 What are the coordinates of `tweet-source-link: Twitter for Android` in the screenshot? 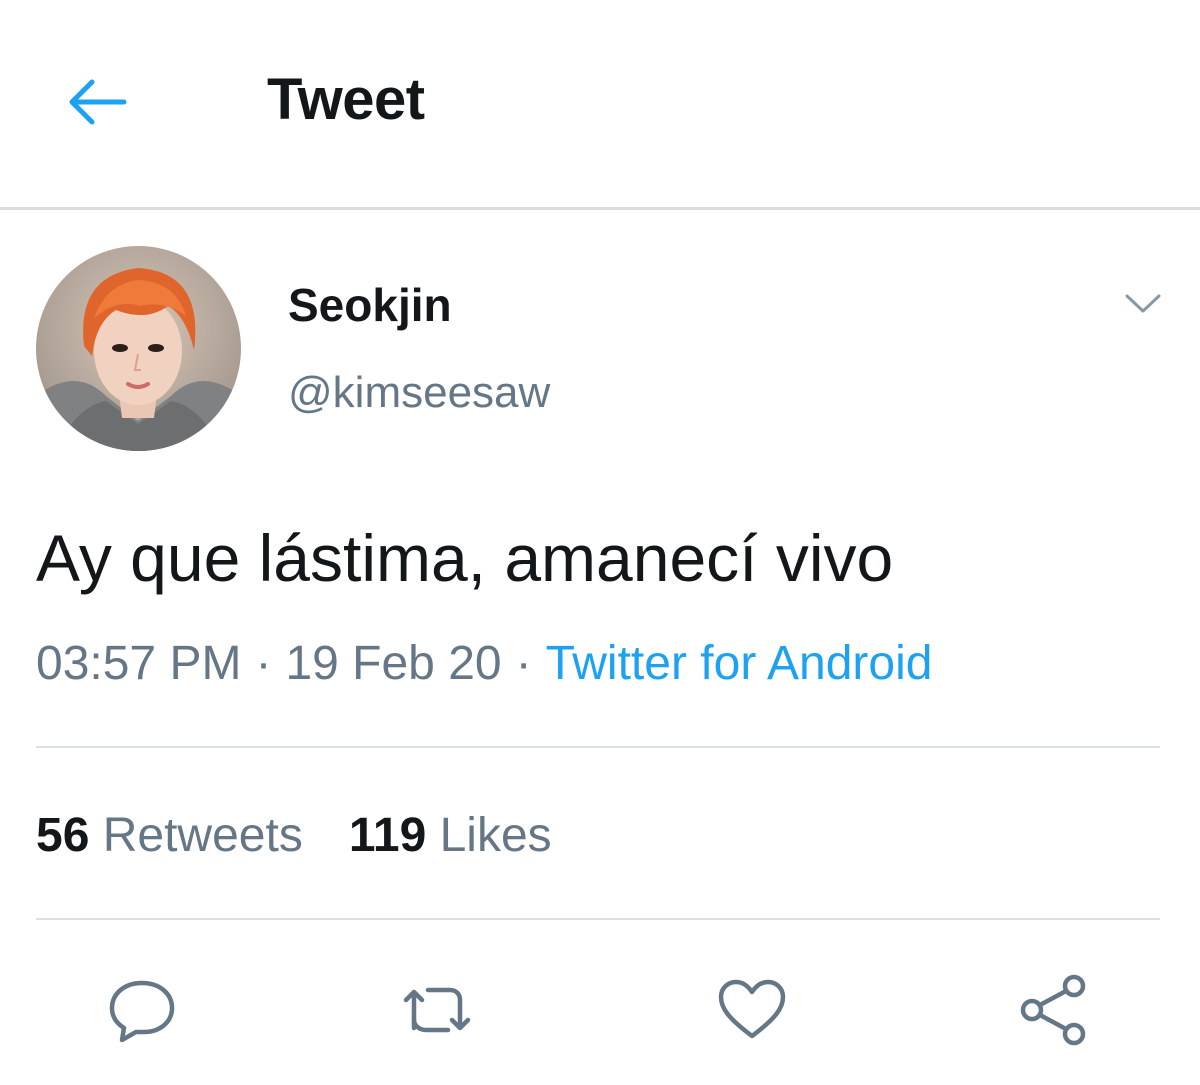 It's located at (739, 663).